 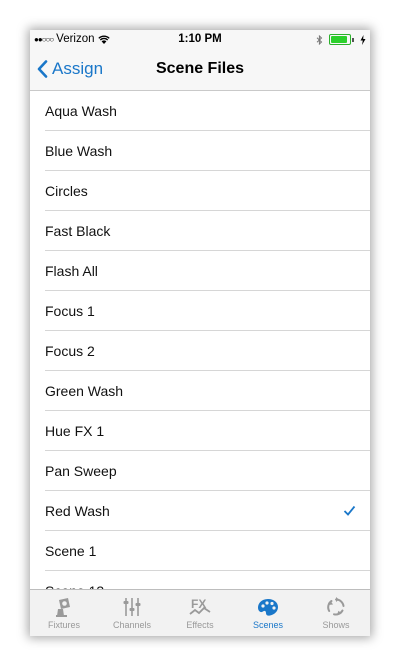 I want to click on list-item: Circles, so click(x=200, y=191).